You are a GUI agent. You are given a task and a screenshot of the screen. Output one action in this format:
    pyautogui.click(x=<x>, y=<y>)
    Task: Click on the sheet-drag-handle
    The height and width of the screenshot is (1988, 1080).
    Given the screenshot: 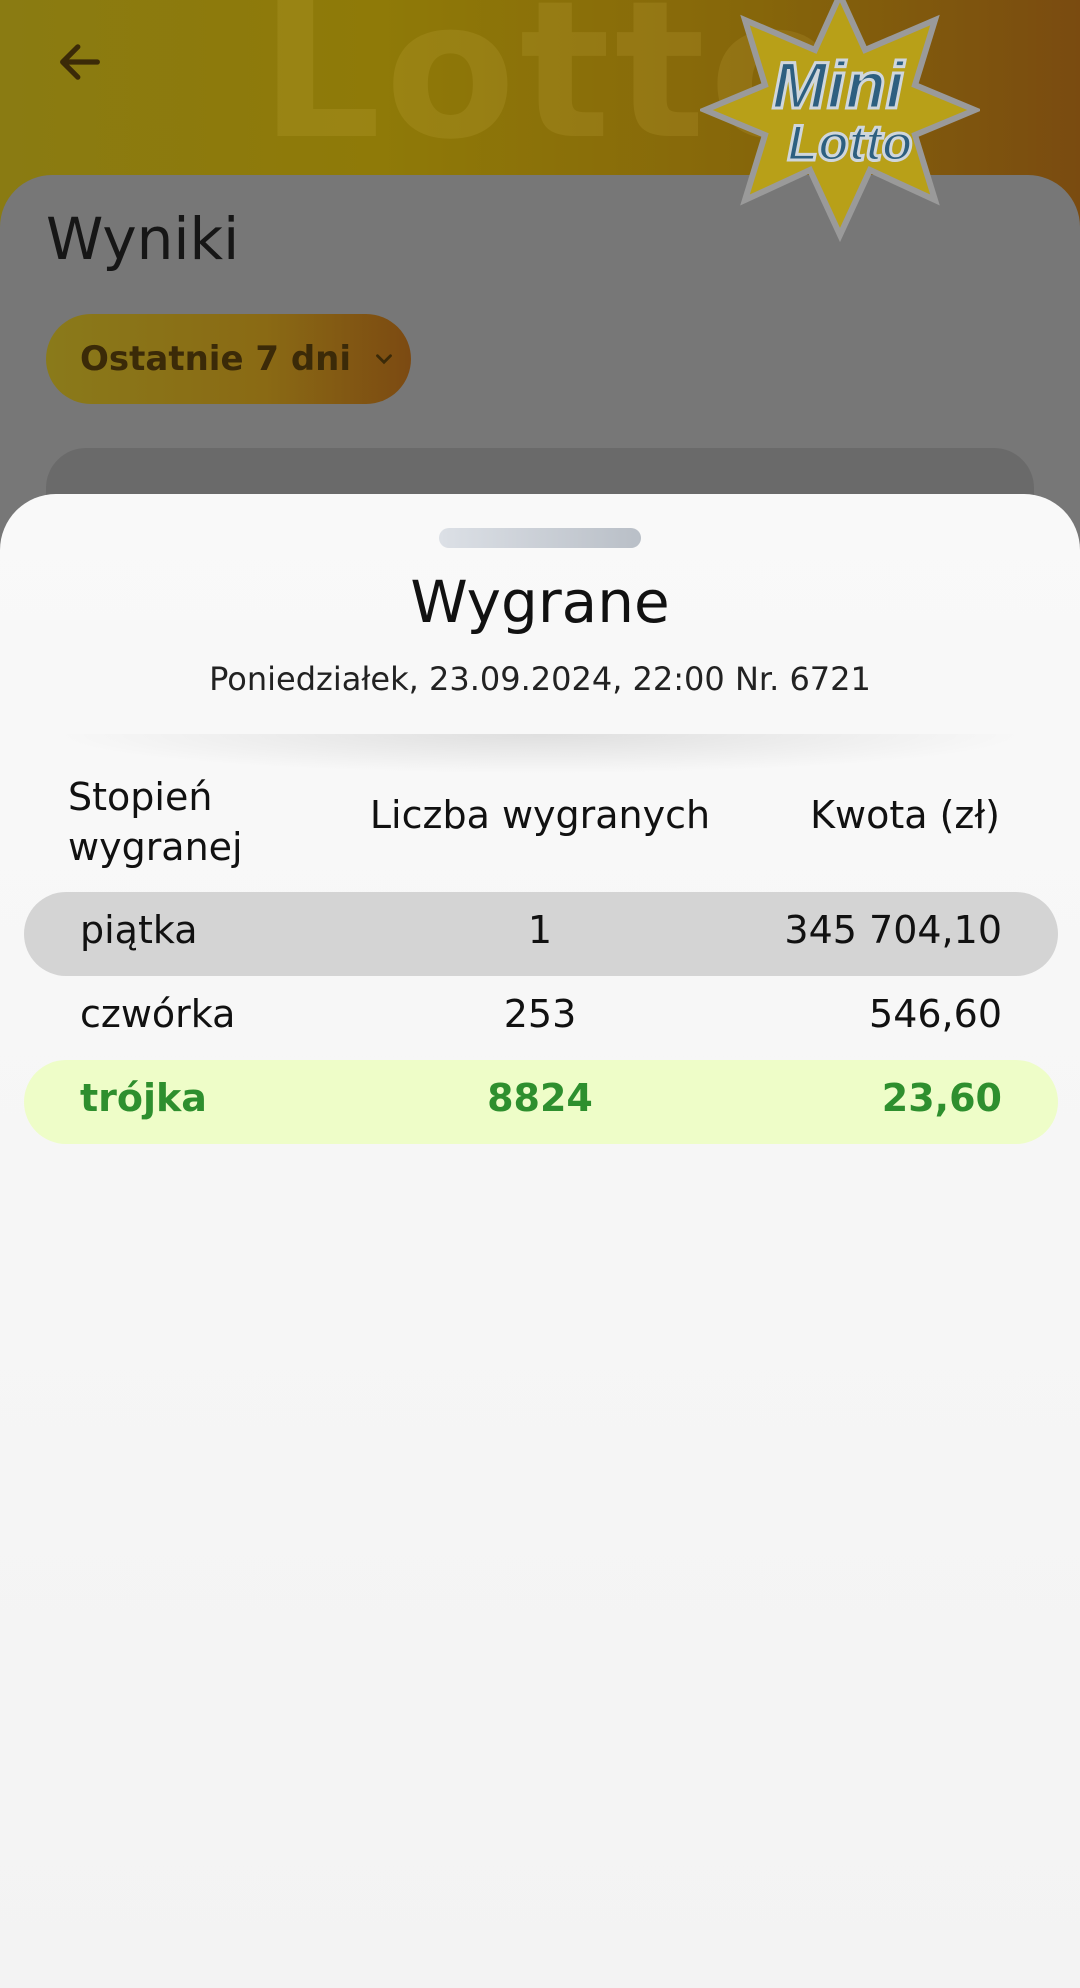 What is the action you would take?
    pyautogui.click(x=540, y=538)
    